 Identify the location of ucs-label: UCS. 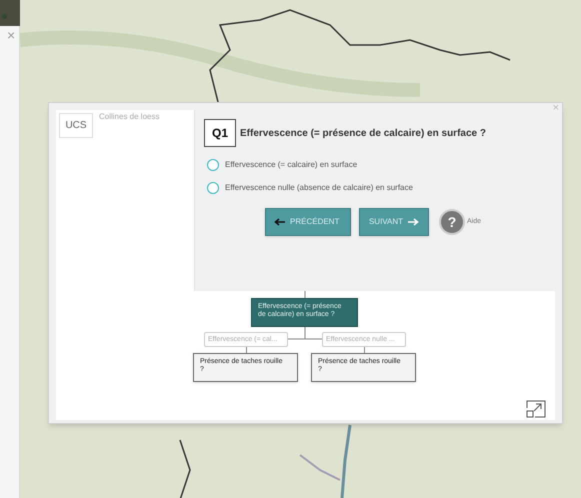
(76, 125).